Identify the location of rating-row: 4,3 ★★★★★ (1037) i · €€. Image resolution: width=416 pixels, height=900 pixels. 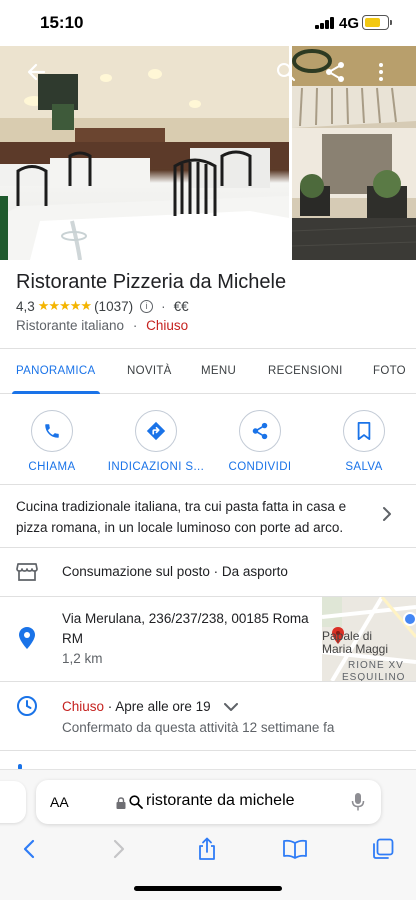
(102, 306).